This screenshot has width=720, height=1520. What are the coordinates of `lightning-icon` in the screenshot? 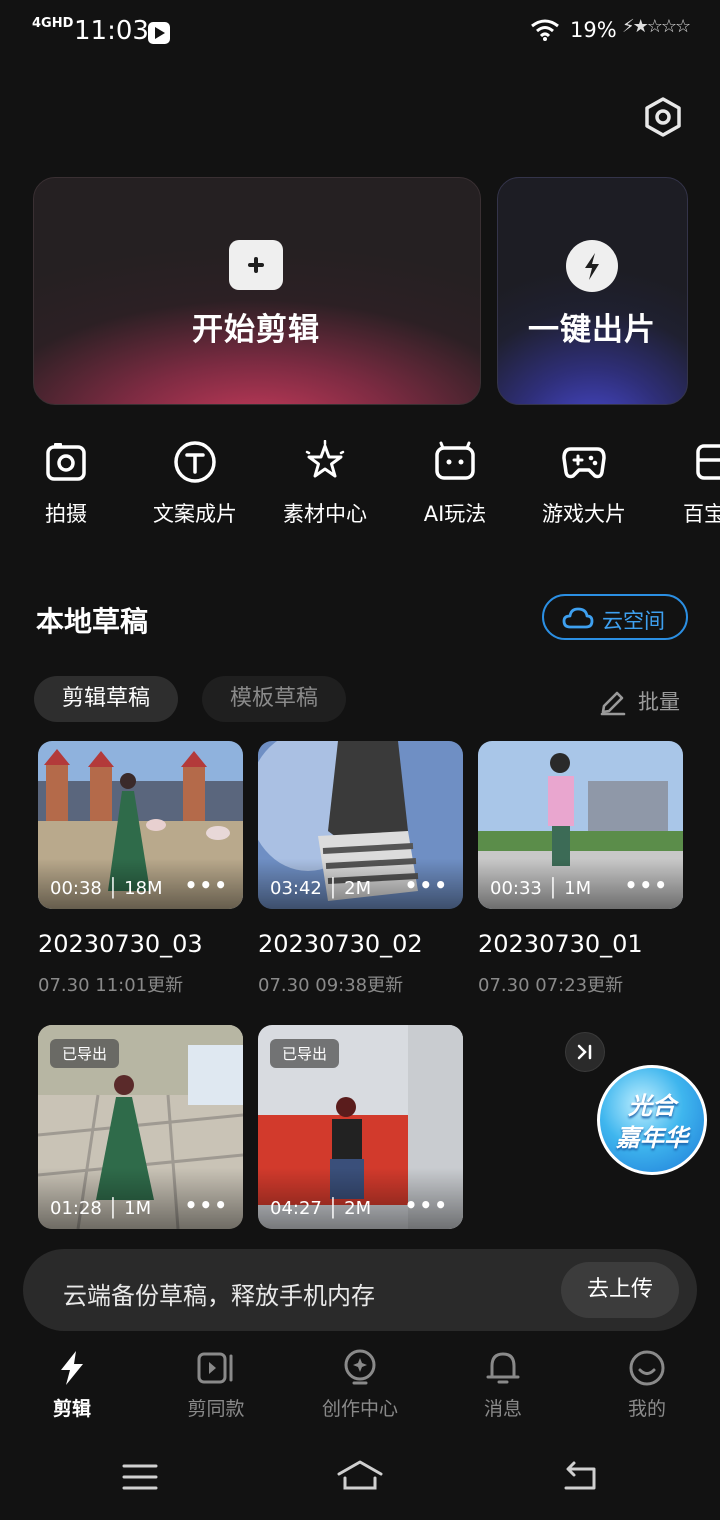 It's located at (592, 266).